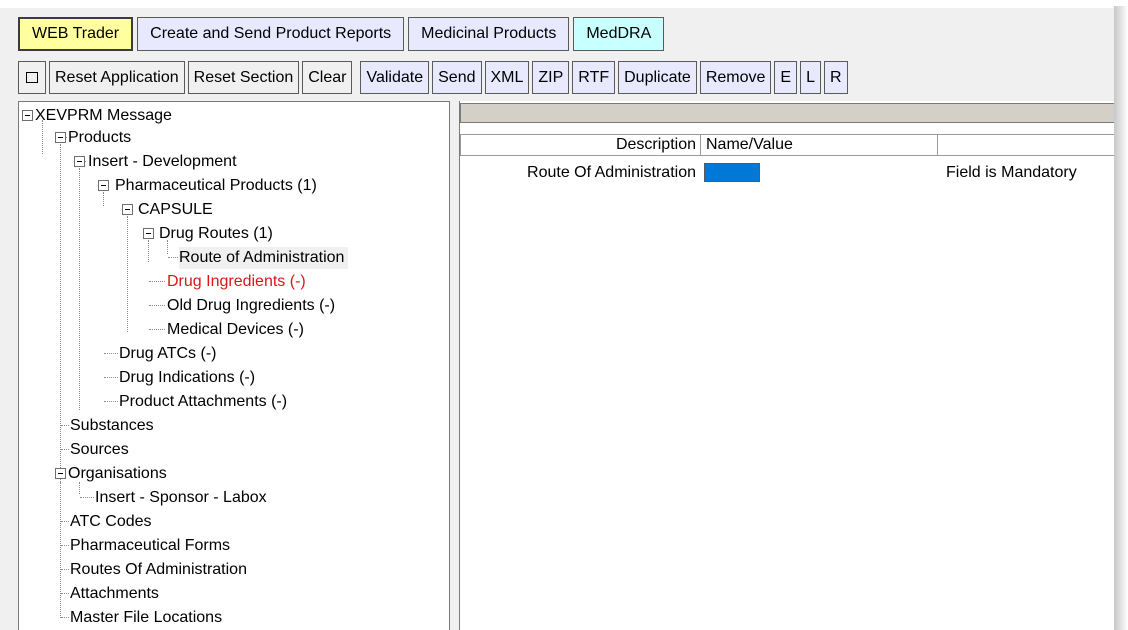  Describe the element at coordinates (657, 77) in the screenshot. I see `duplicate-button: Duplicate` at that location.